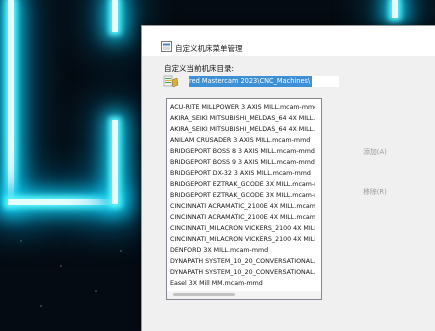  What do you see at coordinates (171, 81) in the screenshot?
I see `folder-icon` at bounding box center [171, 81].